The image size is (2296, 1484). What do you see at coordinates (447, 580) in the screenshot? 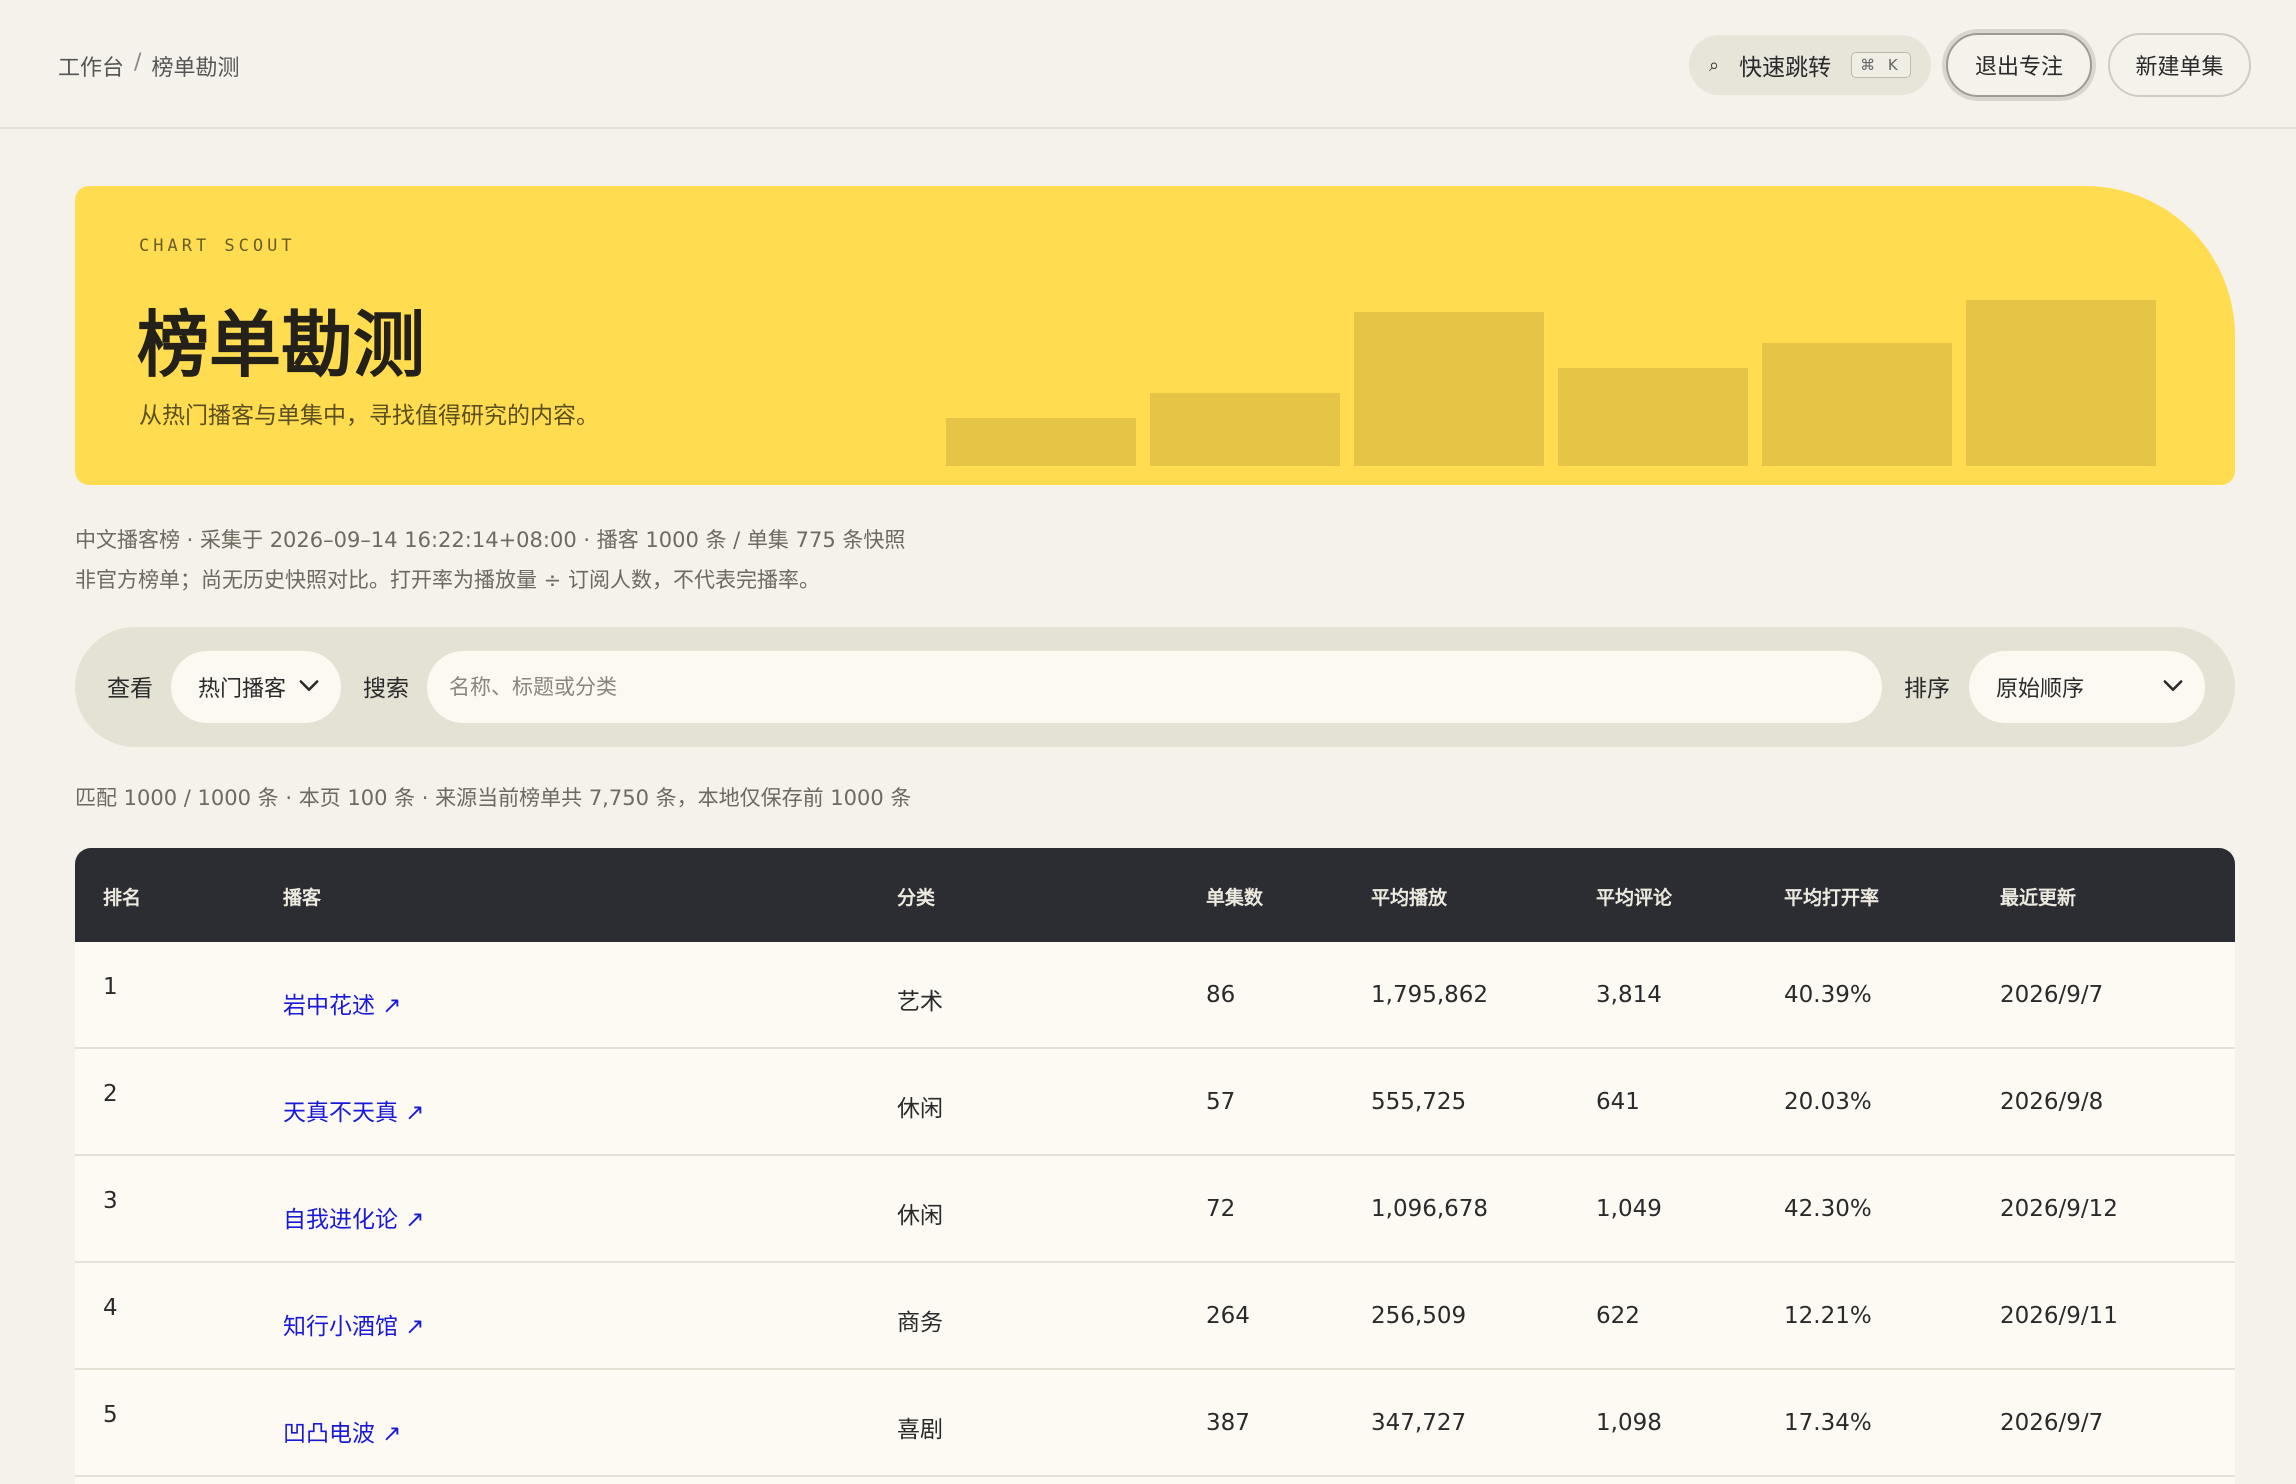
I see `meta-line-note: 非官方榜单；尚无历史快照对比。打开率为播放量 ÷ 订阅人数，不代表完播率。` at bounding box center [447, 580].